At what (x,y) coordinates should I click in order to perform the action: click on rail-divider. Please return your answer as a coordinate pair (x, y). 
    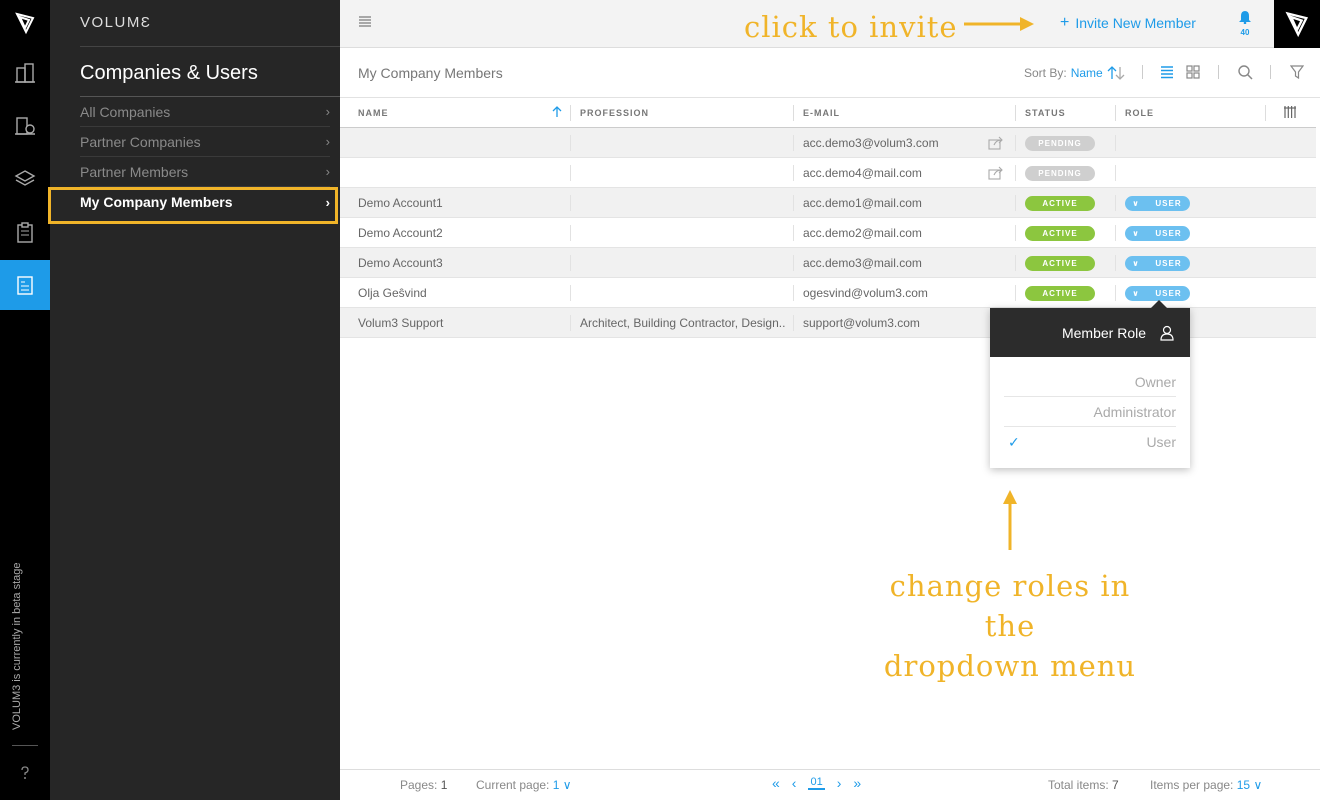
    Looking at the image, I should click on (25, 745).